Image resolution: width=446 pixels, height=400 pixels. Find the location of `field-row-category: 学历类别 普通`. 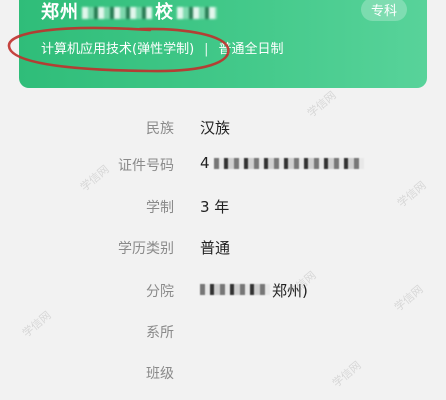

field-row-category: 学历类别 普通 is located at coordinates (223, 247).